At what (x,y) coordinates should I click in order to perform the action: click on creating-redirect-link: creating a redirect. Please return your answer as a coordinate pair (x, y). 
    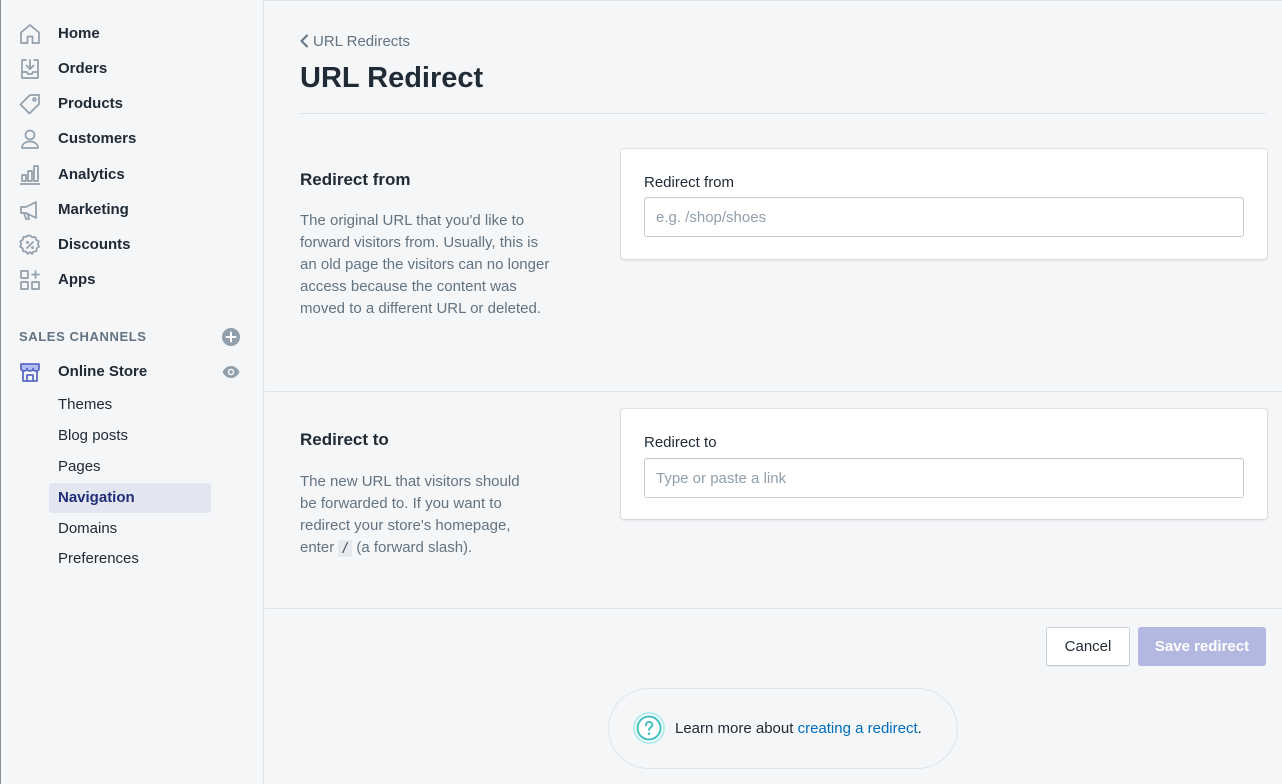
    Looking at the image, I should click on (858, 728).